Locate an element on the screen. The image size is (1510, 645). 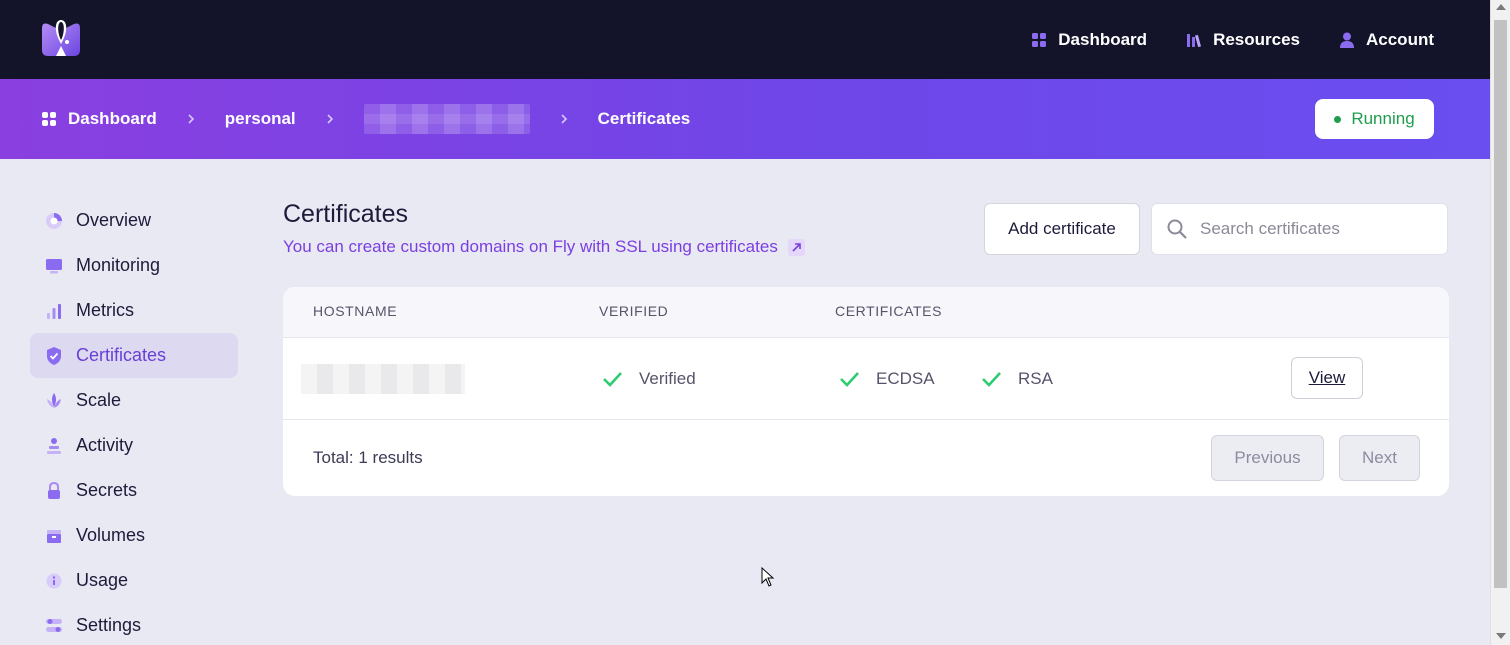
scroll-up-arrow-icon is located at coordinates (1501, 7).